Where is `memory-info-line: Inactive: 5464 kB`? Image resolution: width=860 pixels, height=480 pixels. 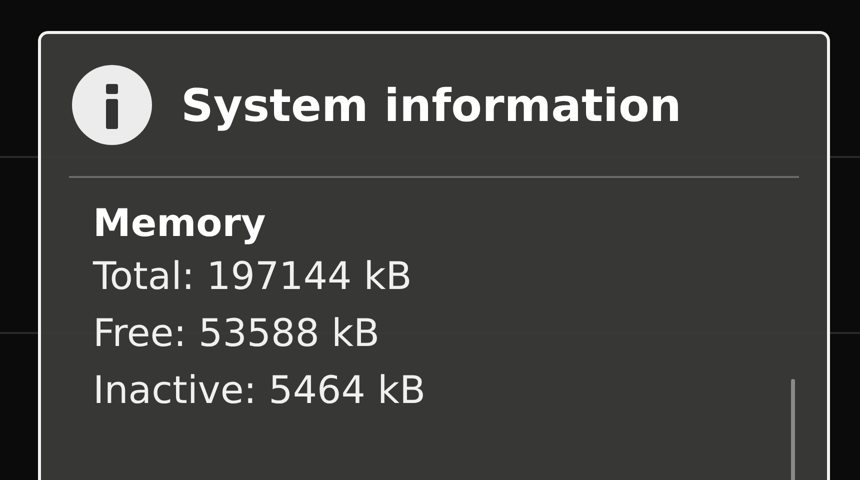
memory-info-line: Inactive: 5464 kB is located at coordinates (260, 390).